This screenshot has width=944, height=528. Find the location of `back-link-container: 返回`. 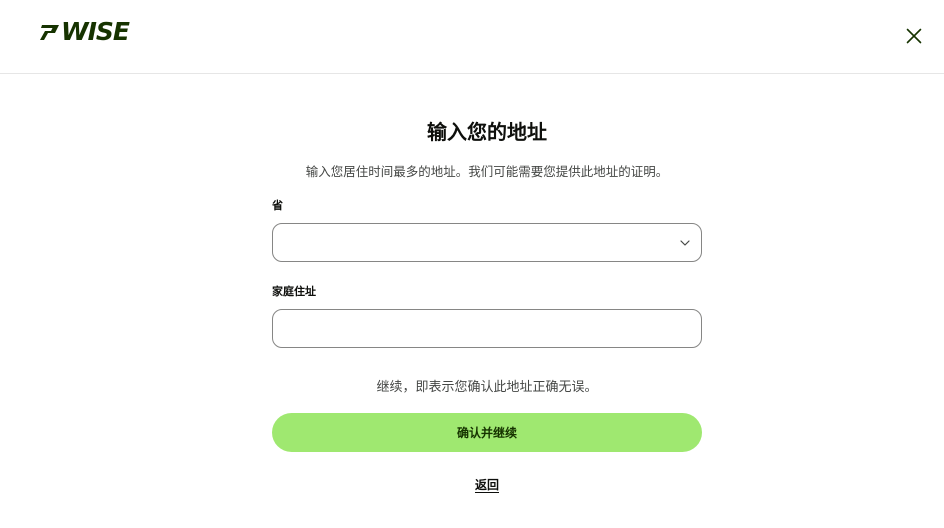

back-link-container: 返回 is located at coordinates (487, 485).